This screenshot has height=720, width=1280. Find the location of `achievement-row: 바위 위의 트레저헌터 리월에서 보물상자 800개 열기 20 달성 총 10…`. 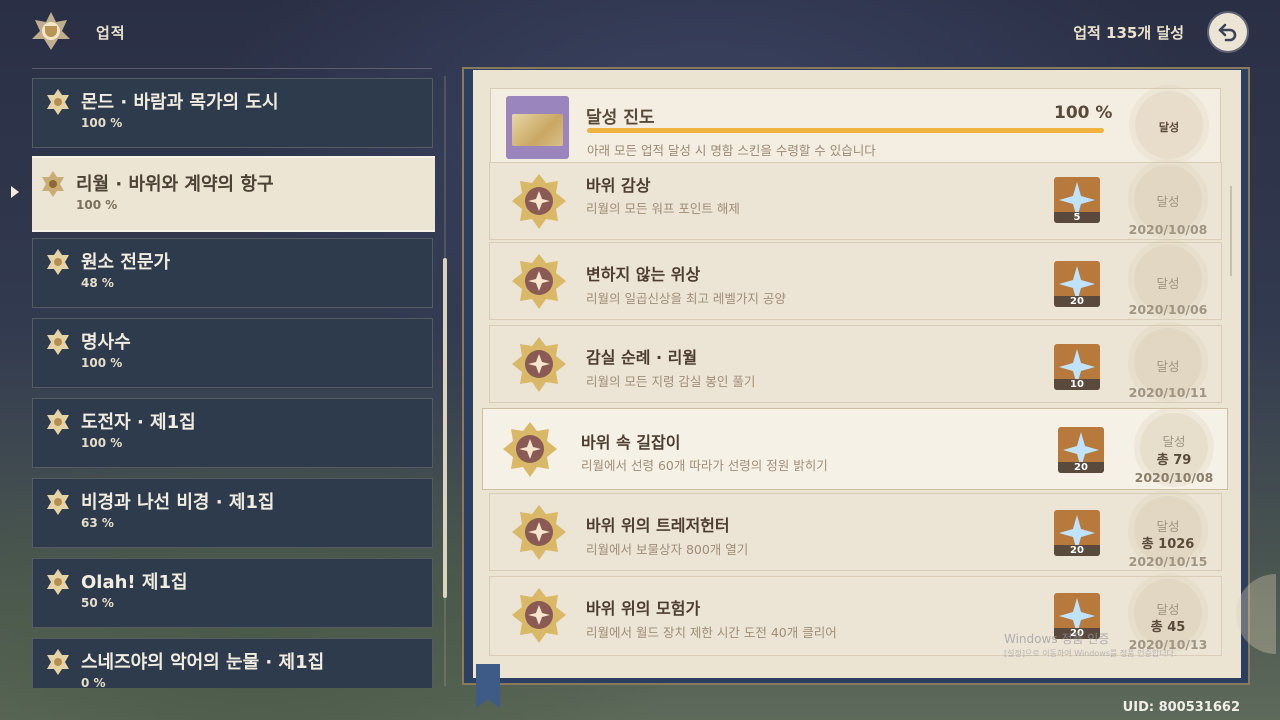

achievement-row: 바위 위의 트레저헌터 리월에서 보물상자 800개 열기 20 달성 총 10… is located at coordinates (855, 532).